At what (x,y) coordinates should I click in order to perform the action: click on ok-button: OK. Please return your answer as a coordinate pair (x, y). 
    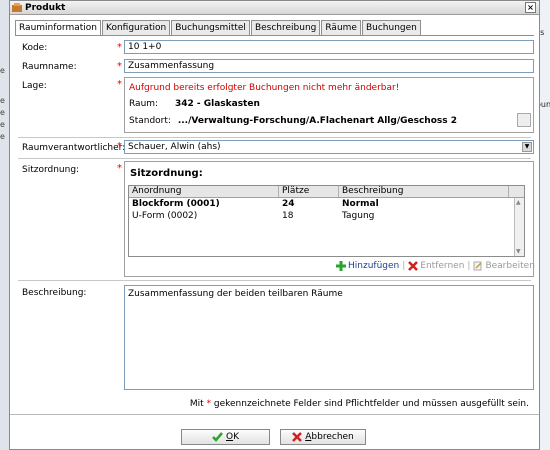
    Looking at the image, I should click on (225, 437).